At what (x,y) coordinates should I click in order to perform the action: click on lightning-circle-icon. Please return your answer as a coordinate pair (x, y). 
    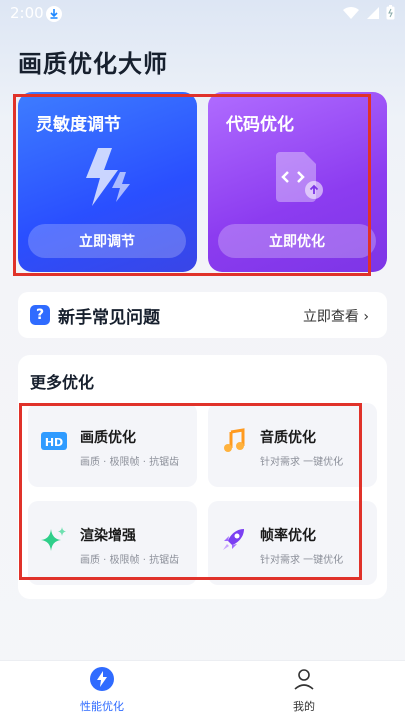
    Looking at the image, I should click on (102, 679).